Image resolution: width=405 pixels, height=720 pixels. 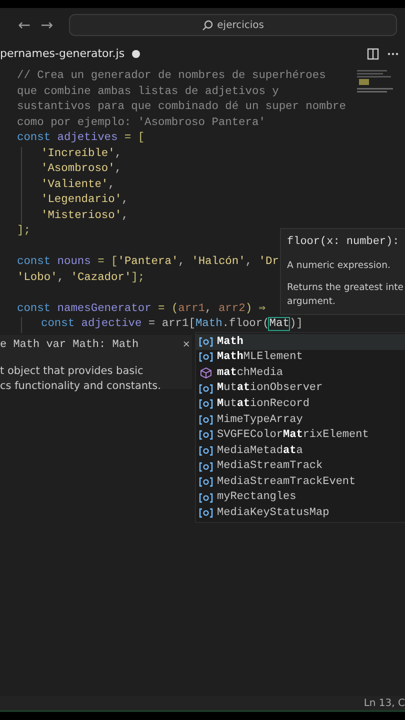 What do you see at coordinates (300, 420) in the screenshot?
I see `suggestion-item: MimeTypeArray` at bounding box center [300, 420].